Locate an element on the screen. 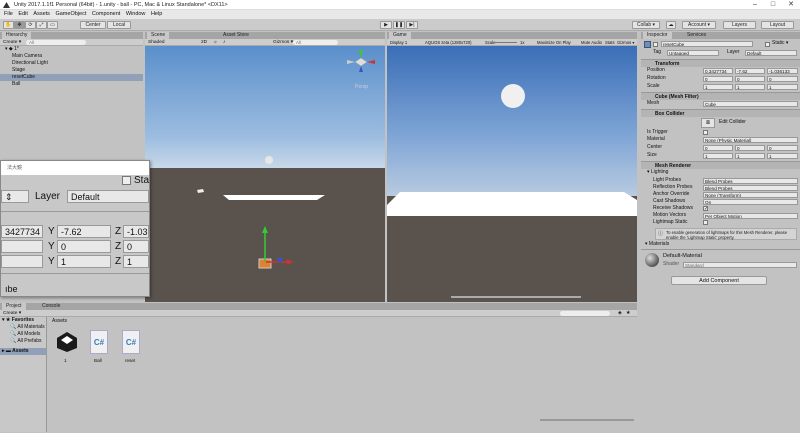 Image resolution: width=800 pixels, height=433 pixels. center-y: 0 is located at coordinates (750, 148).